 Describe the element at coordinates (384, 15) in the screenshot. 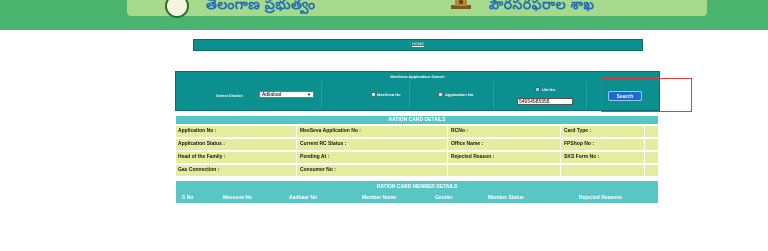

I see `site-header: తెలంగాణ ప్రభుత్వం పౌరసరఫరాల శాఖ` at that location.